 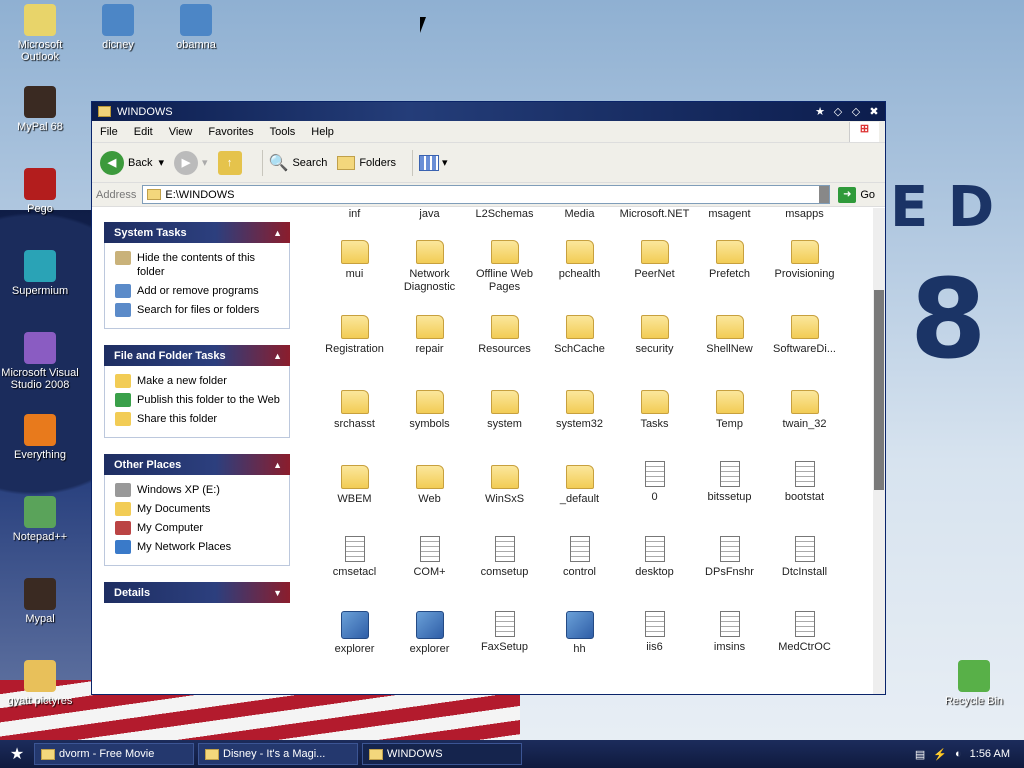 I want to click on up-folder-button: ↑, so click(x=231, y=162).